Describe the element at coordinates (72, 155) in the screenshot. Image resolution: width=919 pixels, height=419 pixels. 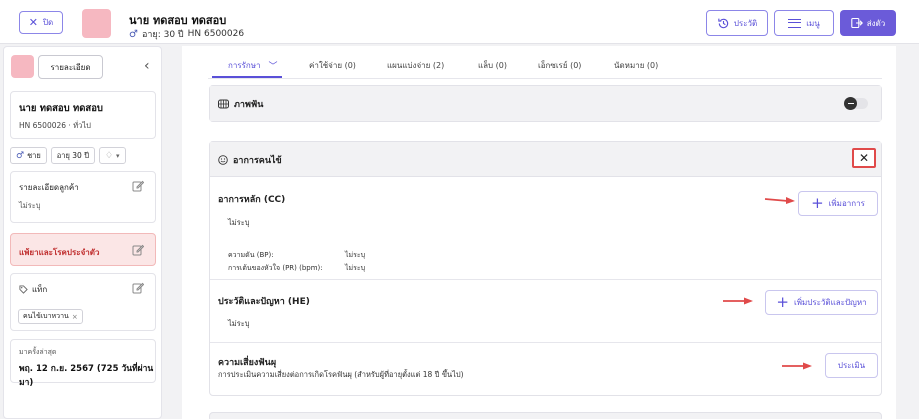
I see `age-chip: อายุ 30 ปี` at that location.